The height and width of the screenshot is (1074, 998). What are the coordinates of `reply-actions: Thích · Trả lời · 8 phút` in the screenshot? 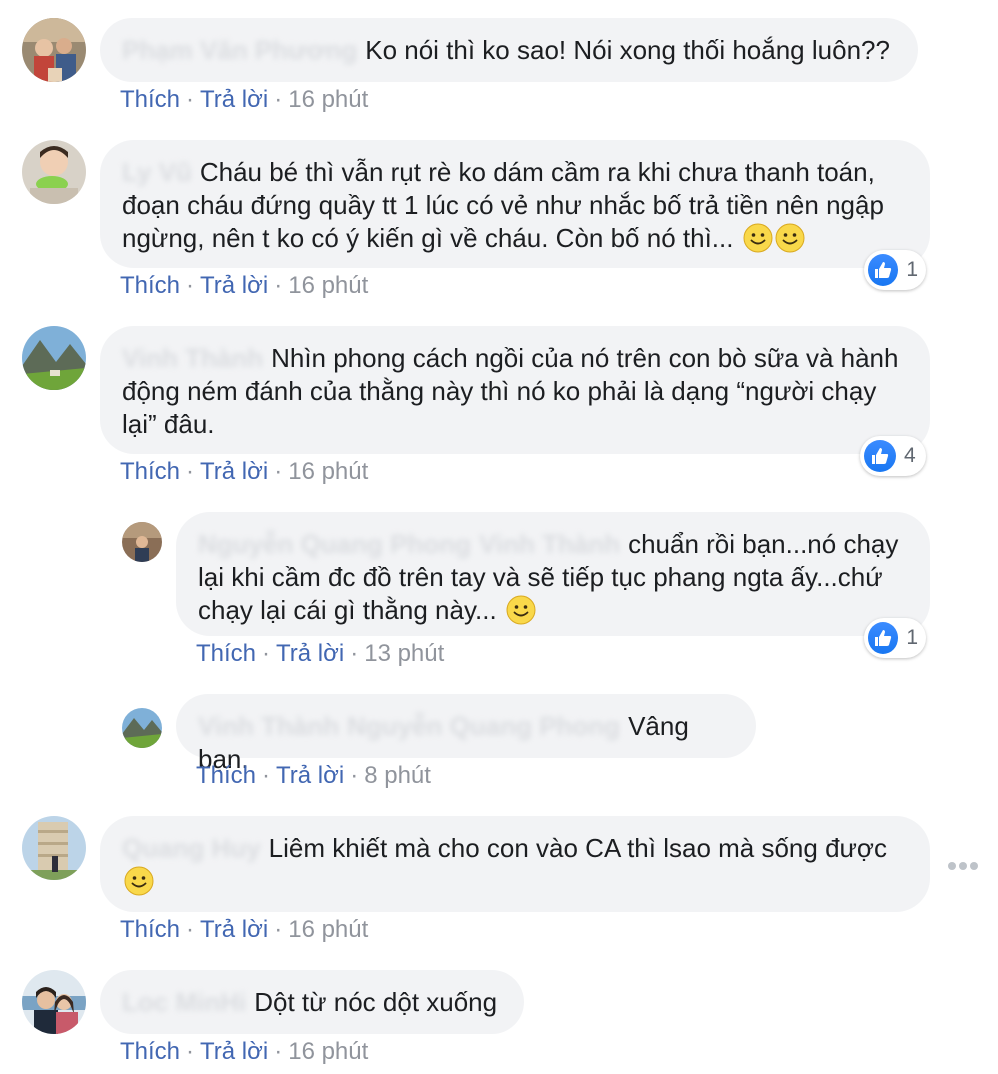 It's located at (313, 776).